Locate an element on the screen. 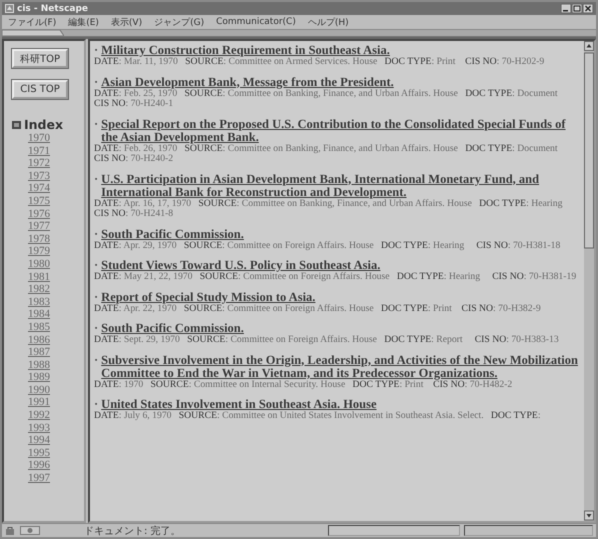 This screenshot has height=539, width=598. status-text: ドキュメント: 完了。 is located at coordinates (133, 531).